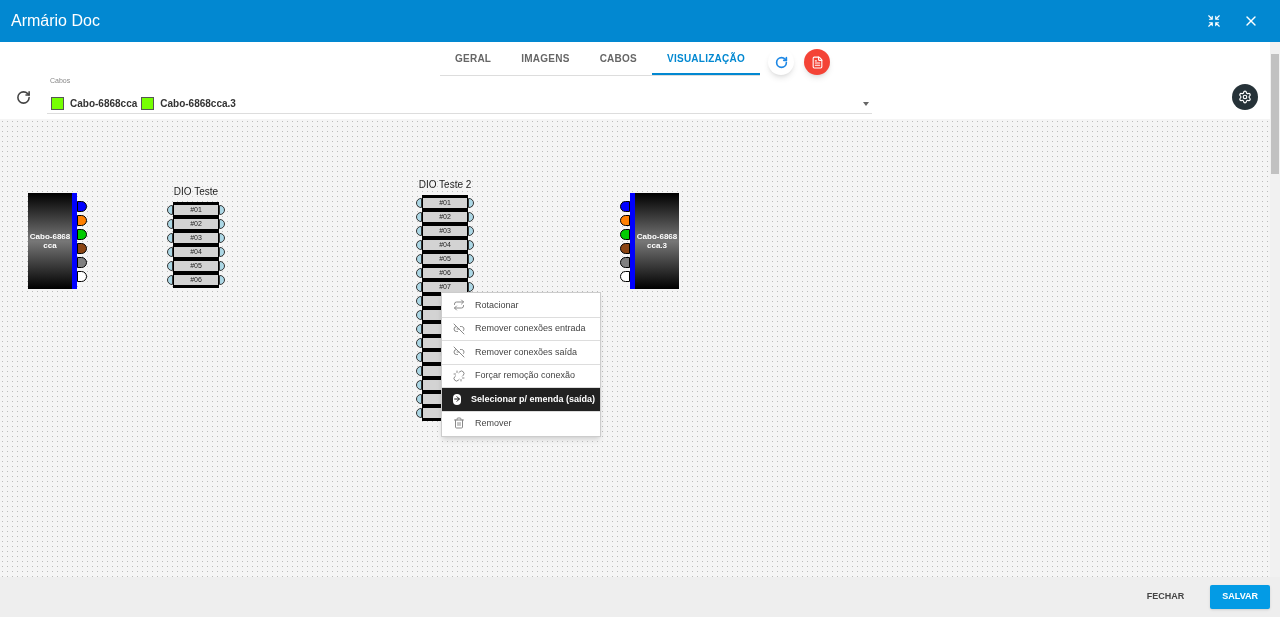 The height and width of the screenshot is (617, 1280). I want to click on footer-button: FECHAR, so click(1165, 597).